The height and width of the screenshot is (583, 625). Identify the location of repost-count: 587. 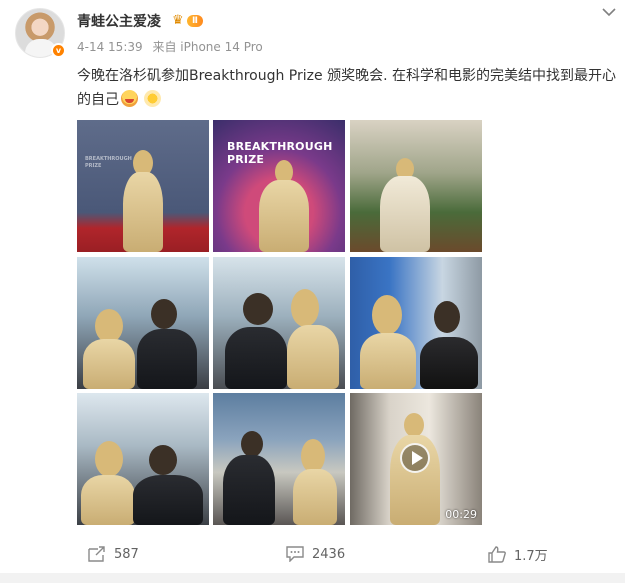
(126, 554).